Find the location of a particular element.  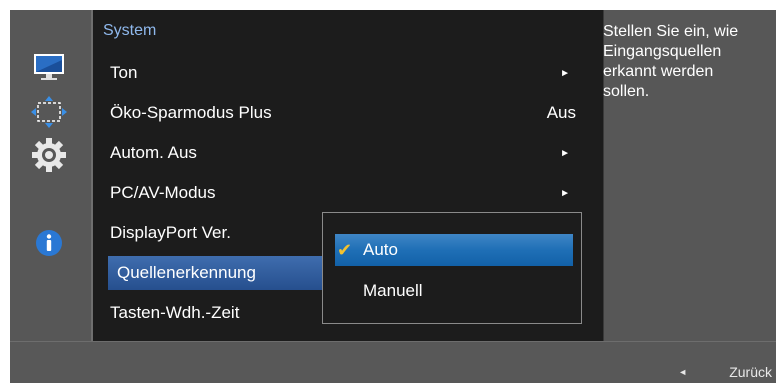

back-arrow-icon: ◄ is located at coordinates (683, 372).